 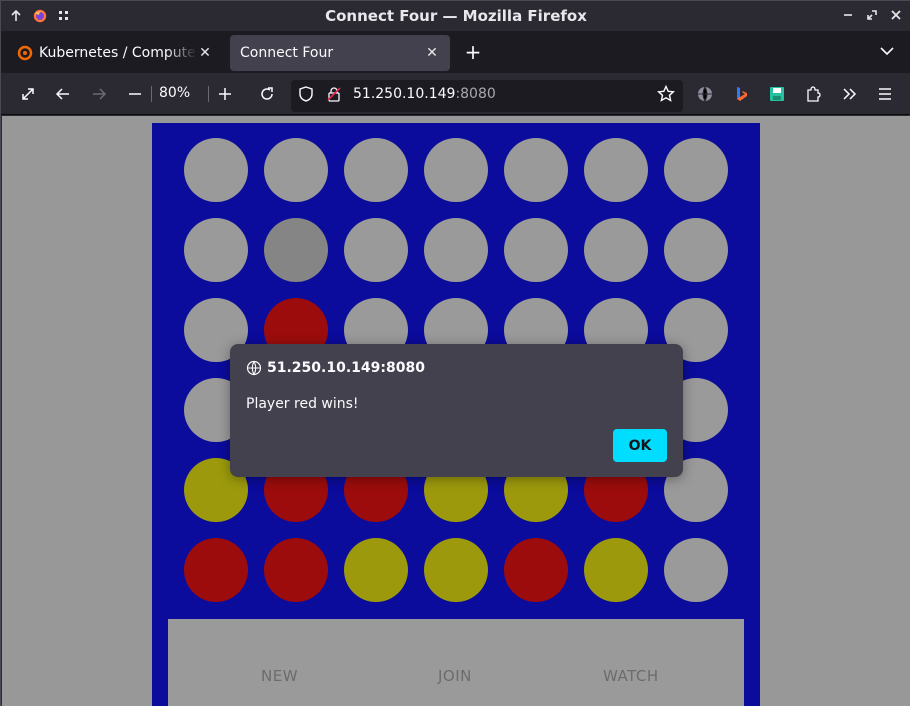 What do you see at coordinates (118, 53) in the screenshot?
I see `tab-label: Kubernetes / Compute Resources` at bounding box center [118, 53].